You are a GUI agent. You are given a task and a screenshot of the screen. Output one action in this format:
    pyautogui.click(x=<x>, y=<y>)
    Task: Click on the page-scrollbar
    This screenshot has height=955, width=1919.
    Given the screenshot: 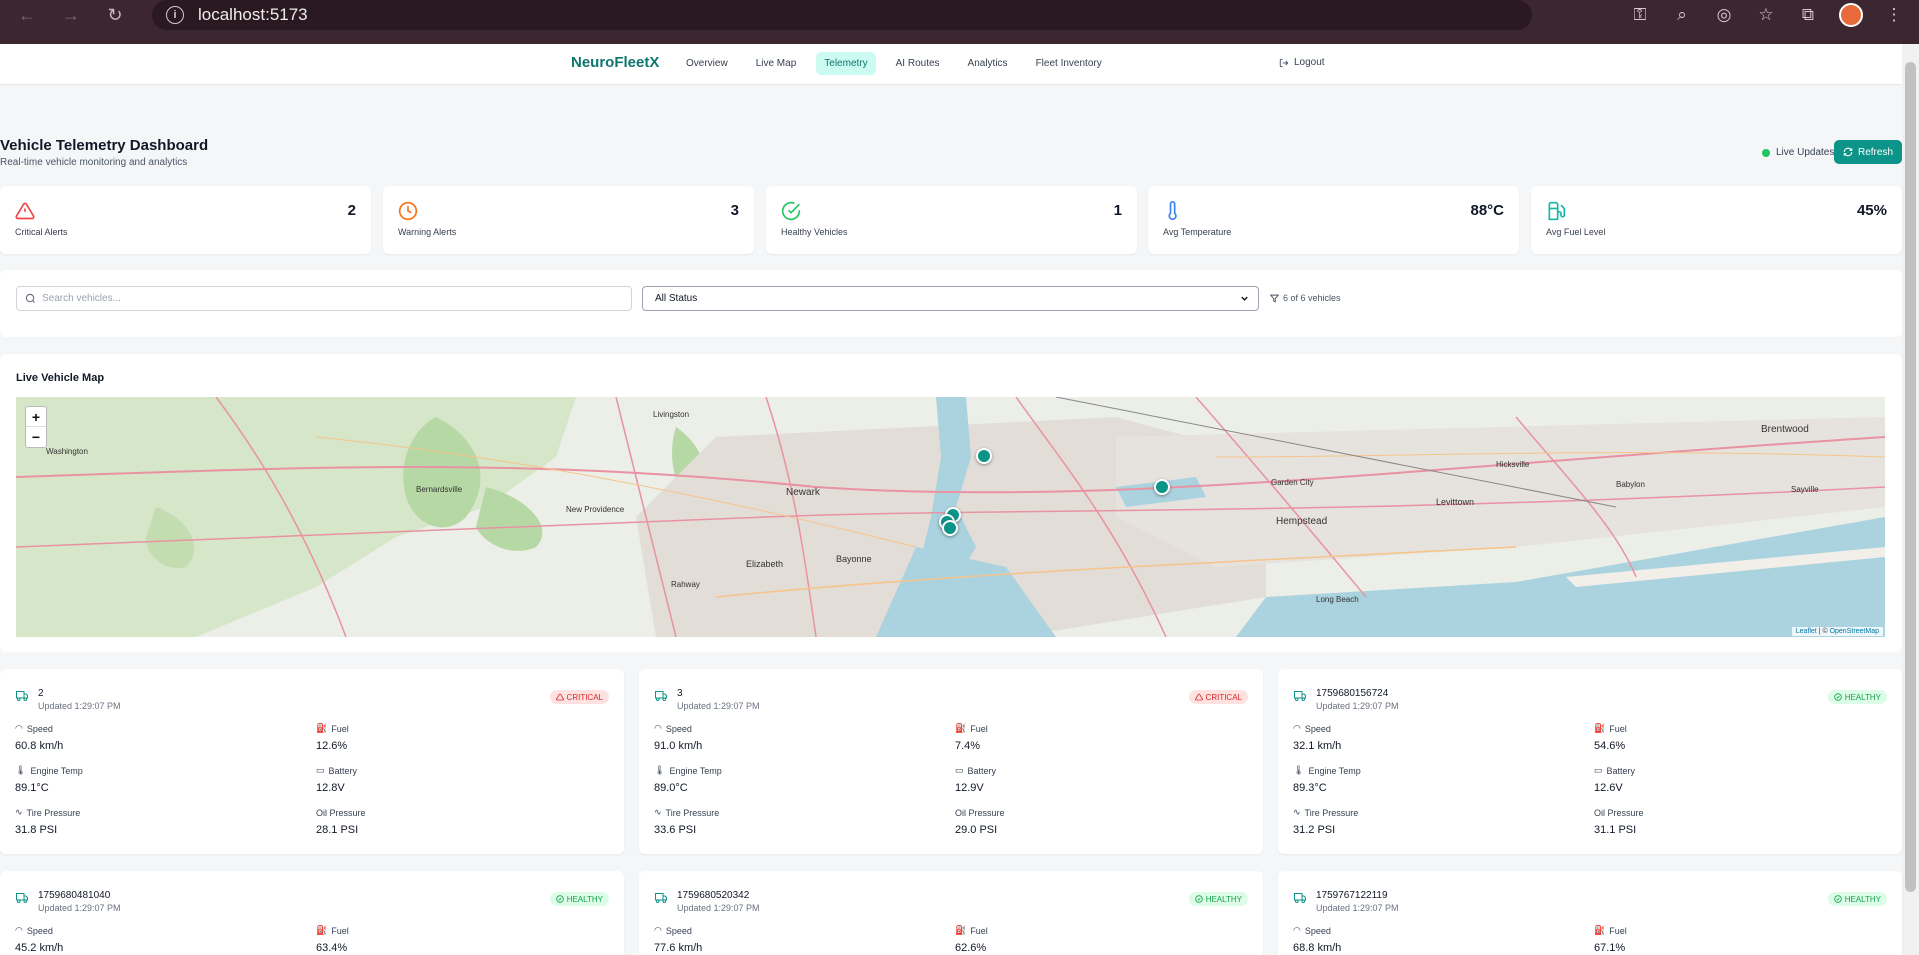 What is the action you would take?
    pyautogui.click(x=1910, y=499)
    